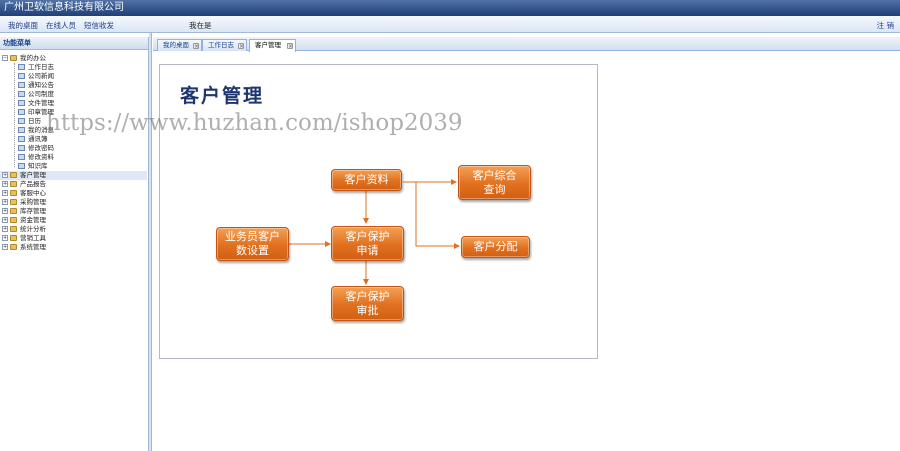 Image resolution: width=900 pixels, height=451 pixels. What do you see at coordinates (73, 112) in the screenshot?
I see `tree-item: 印章管理` at bounding box center [73, 112].